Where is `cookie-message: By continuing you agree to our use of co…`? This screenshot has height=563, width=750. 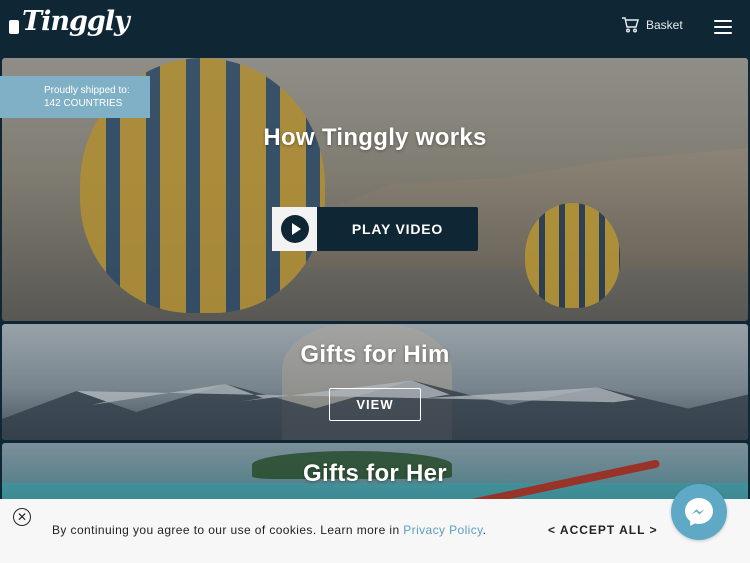 cookie-message: By continuing you agree to our use of co… is located at coordinates (228, 530).